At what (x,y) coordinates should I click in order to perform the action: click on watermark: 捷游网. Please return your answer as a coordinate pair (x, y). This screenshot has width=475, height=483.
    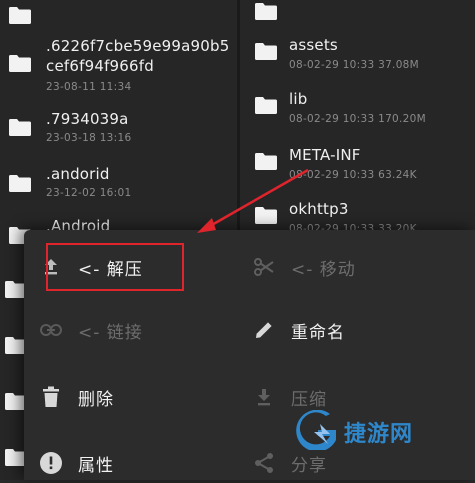
    Looking at the image, I should click on (355, 431).